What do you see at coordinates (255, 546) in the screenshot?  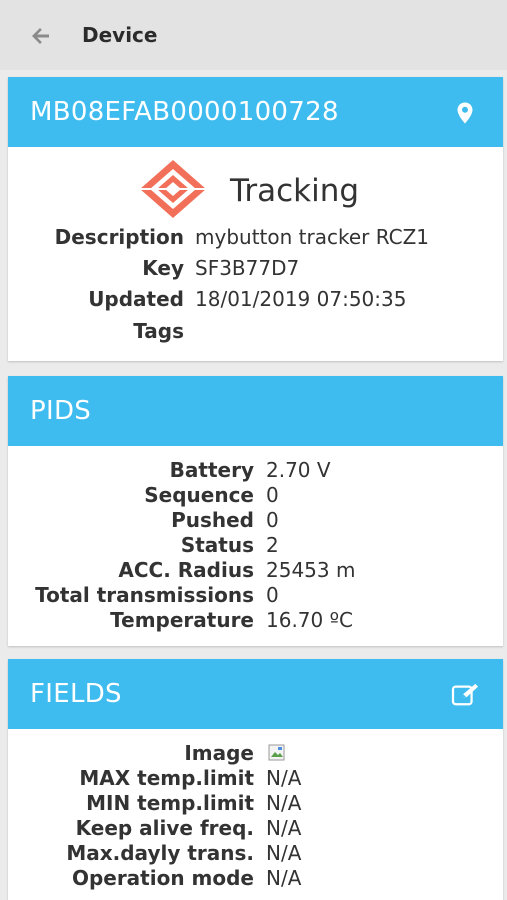 I see `pid-row: Status 2` at bounding box center [255, 546].